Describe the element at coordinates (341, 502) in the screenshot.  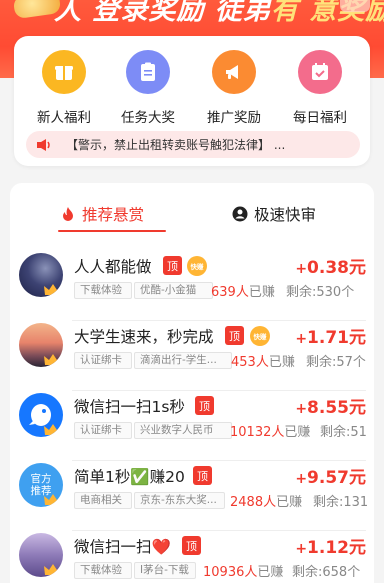
I see `task-remaining: 剩余:131` at that location.